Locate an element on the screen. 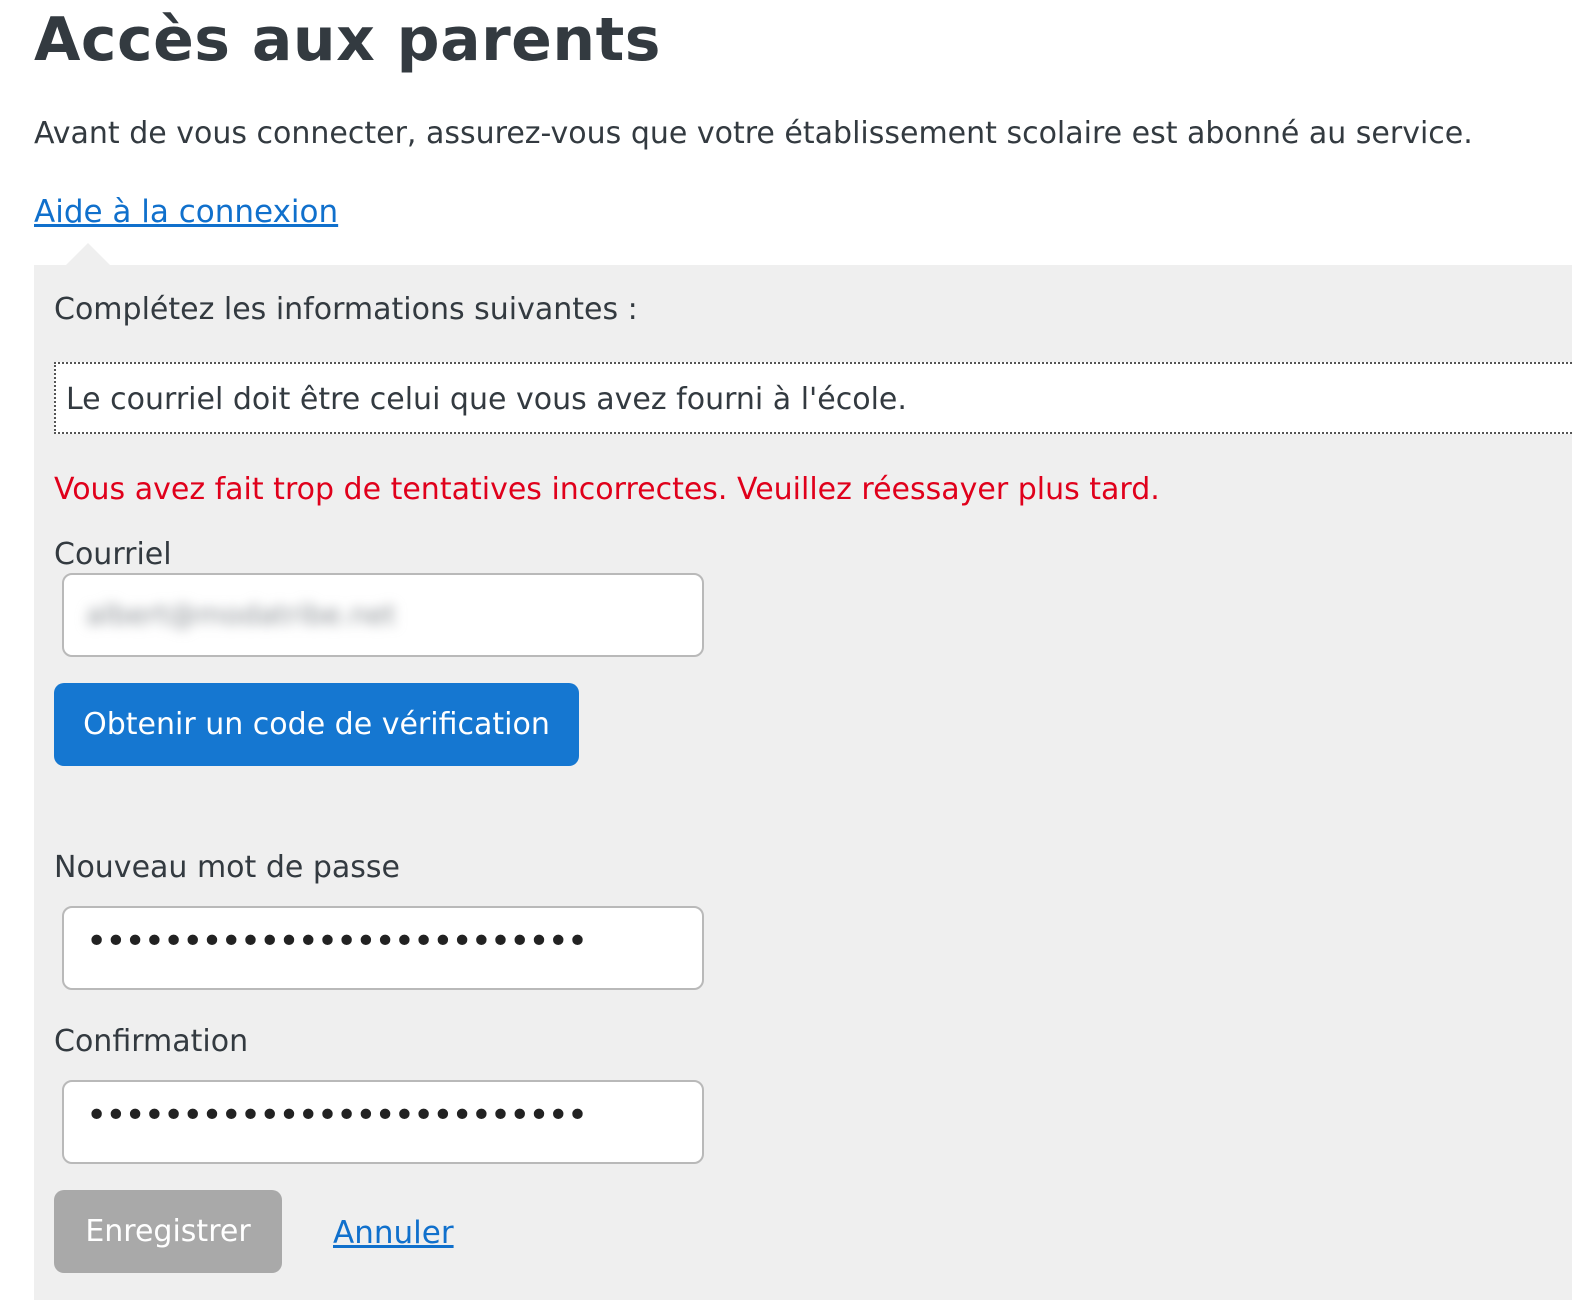  new-password-label: Nouveau mot de passe is located at coordinates (227, 867).